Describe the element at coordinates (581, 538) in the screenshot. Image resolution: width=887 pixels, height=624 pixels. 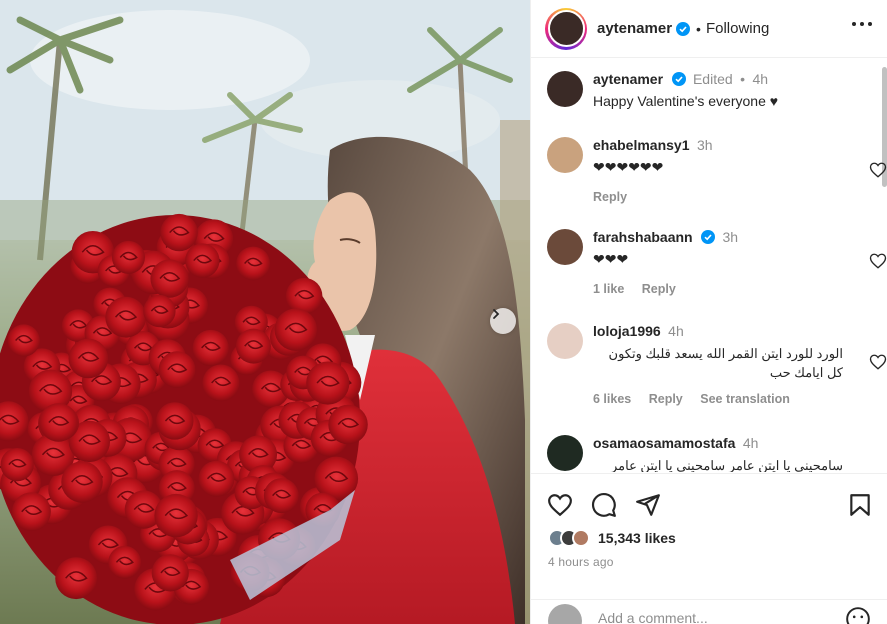
I see `liker-avatar` at that location.